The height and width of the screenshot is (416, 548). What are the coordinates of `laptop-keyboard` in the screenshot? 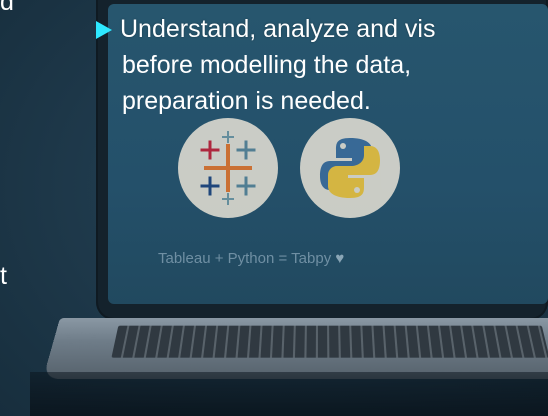 It's located at (329, 341).